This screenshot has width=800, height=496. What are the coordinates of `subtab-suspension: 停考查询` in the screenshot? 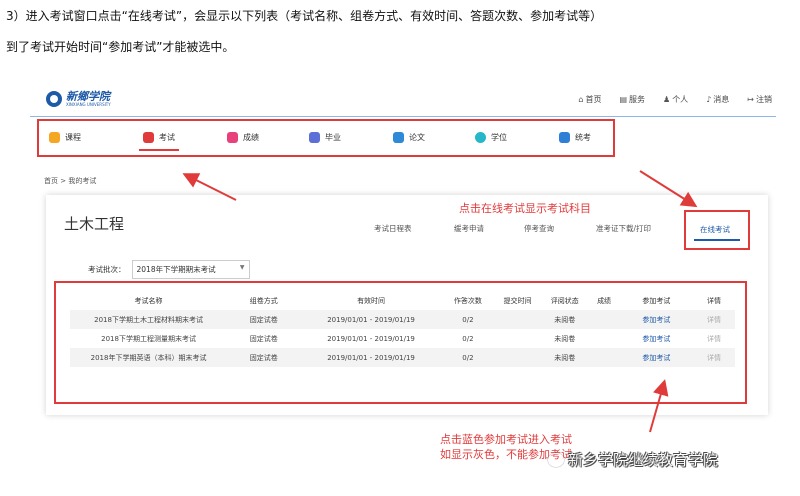 It's located at (539, 228).